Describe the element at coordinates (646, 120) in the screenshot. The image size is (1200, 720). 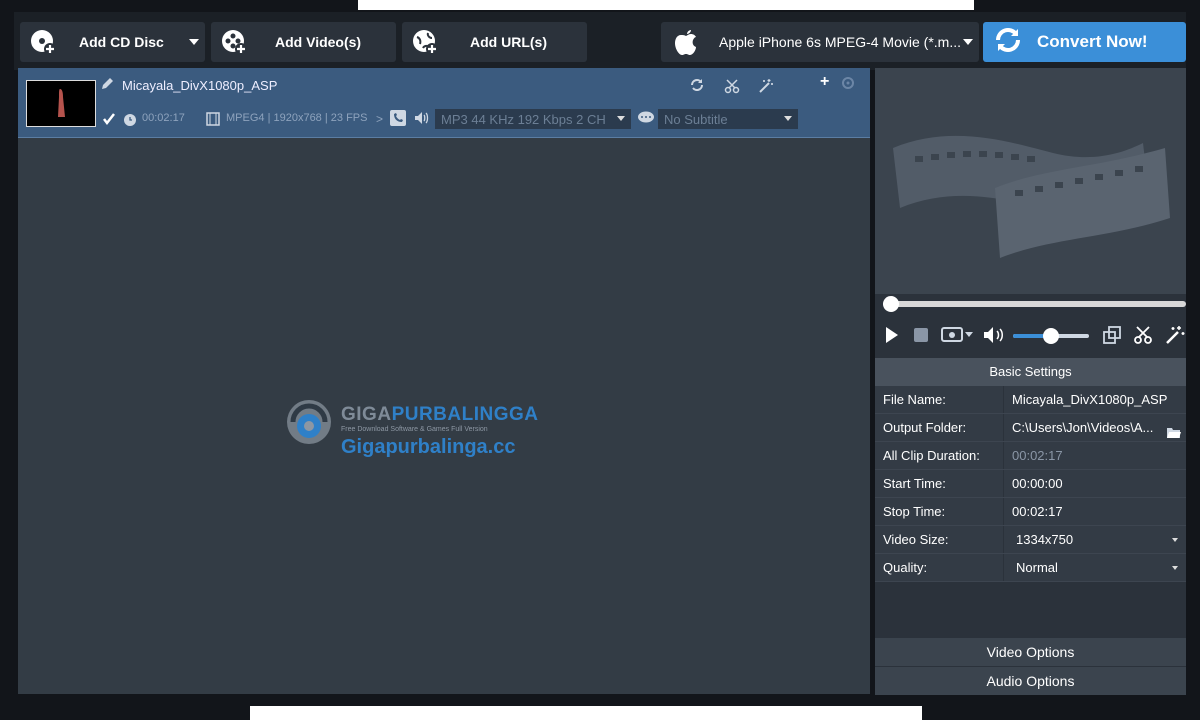
I see `subtitle-icon` at that location.